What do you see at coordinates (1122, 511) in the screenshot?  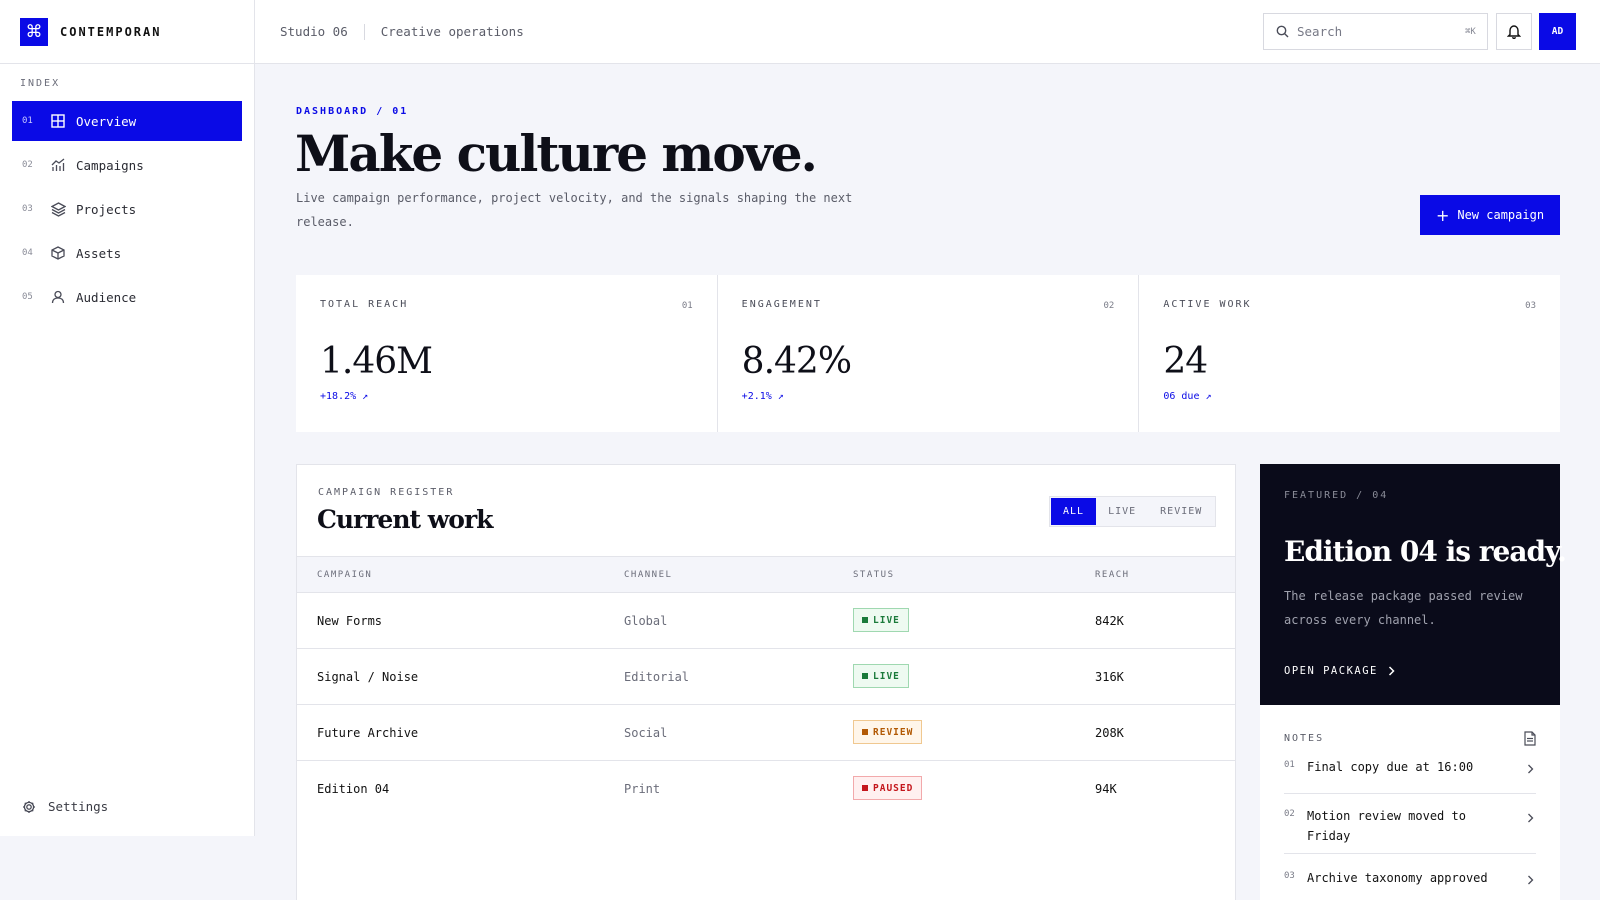 I see `filter-live: LIVE` at bounding box center [1122, 511].